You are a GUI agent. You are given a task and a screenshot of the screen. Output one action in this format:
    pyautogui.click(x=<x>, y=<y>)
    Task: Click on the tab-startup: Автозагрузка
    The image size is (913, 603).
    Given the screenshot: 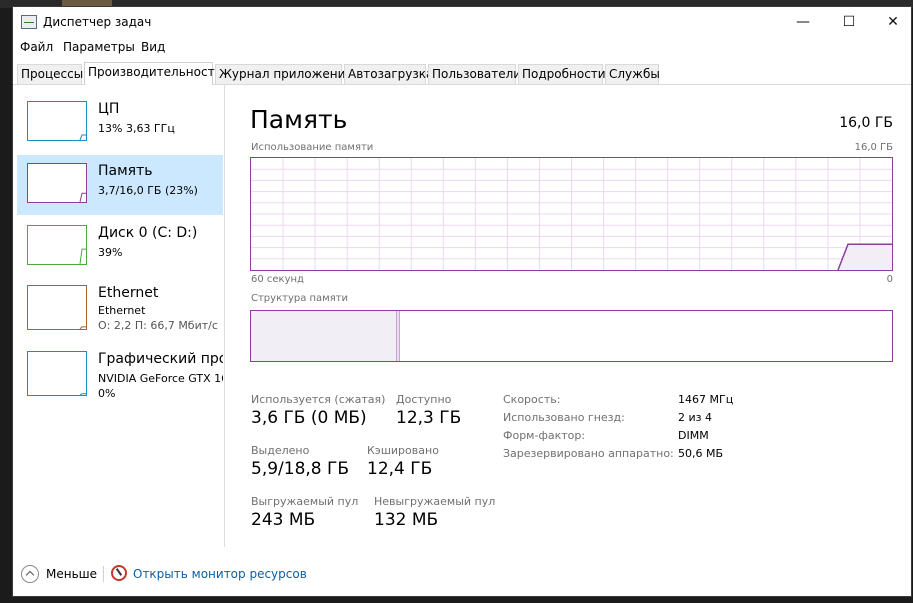 What is the action you would take?
    pyautogui.click(x=388, y=74)
    